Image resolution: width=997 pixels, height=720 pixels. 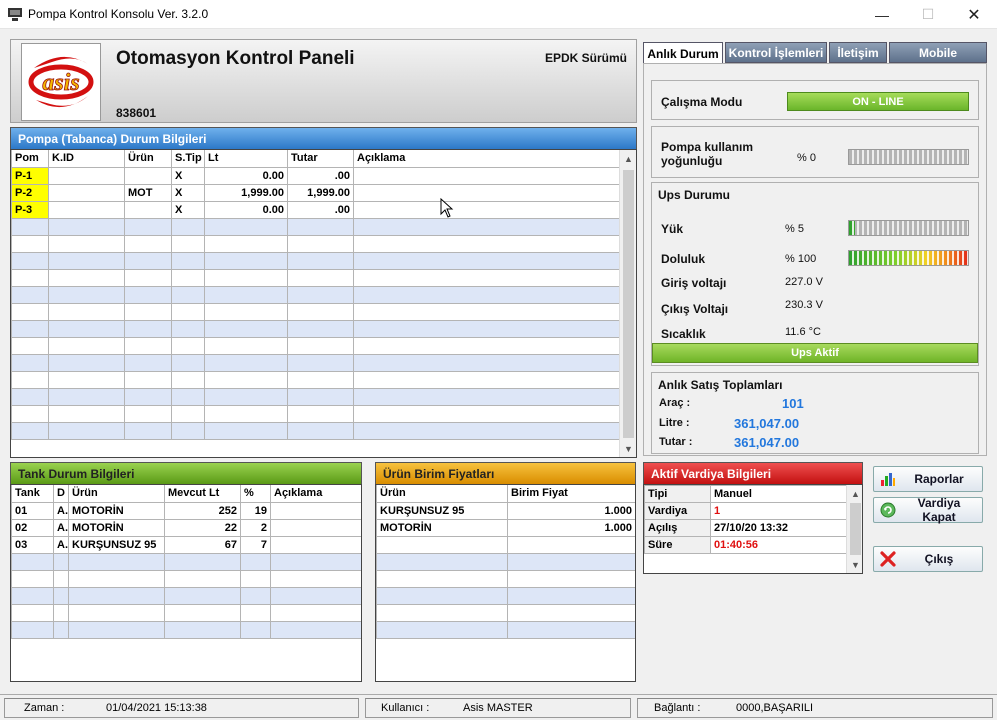 I want to click on table-row: 03 A. KURŞUNSUZ 95 67 7, so click(x=186, y=544).